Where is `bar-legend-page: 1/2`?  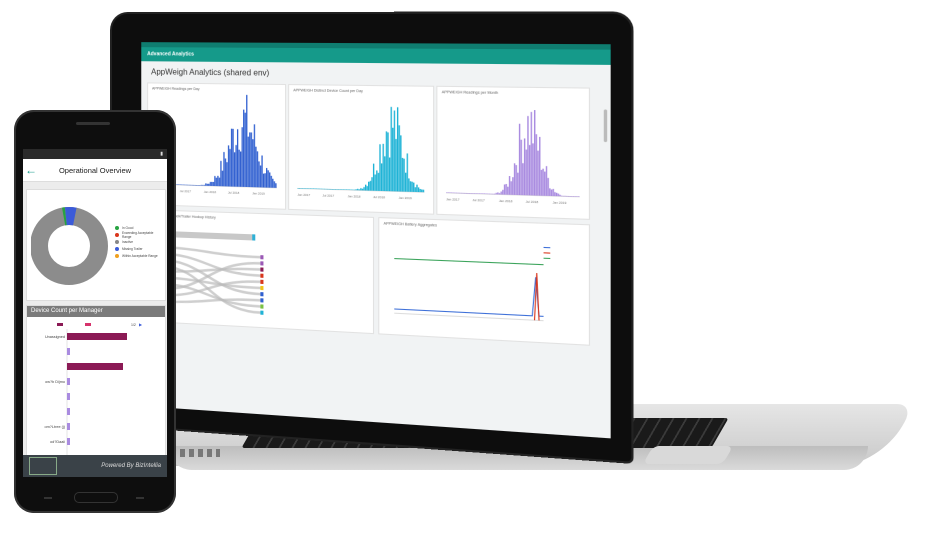
bar-legend-page: 1/2 is located at coordinates (133, 325).